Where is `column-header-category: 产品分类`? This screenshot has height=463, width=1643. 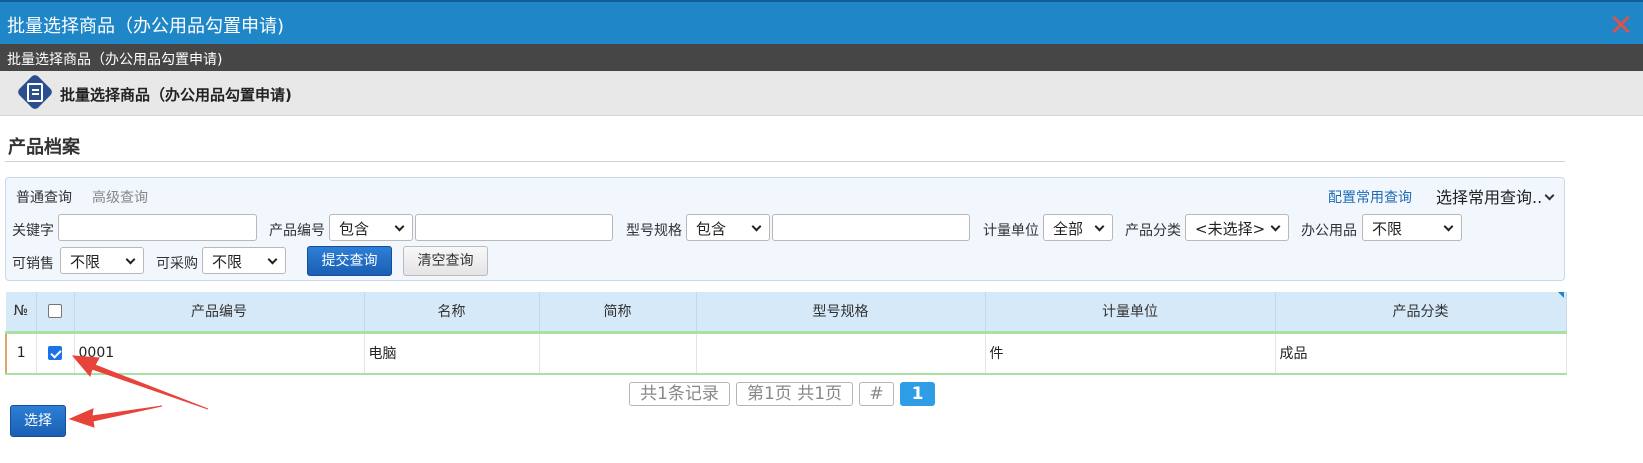 column-header-category: 产品分类 is located at coordinates (1421, 313).